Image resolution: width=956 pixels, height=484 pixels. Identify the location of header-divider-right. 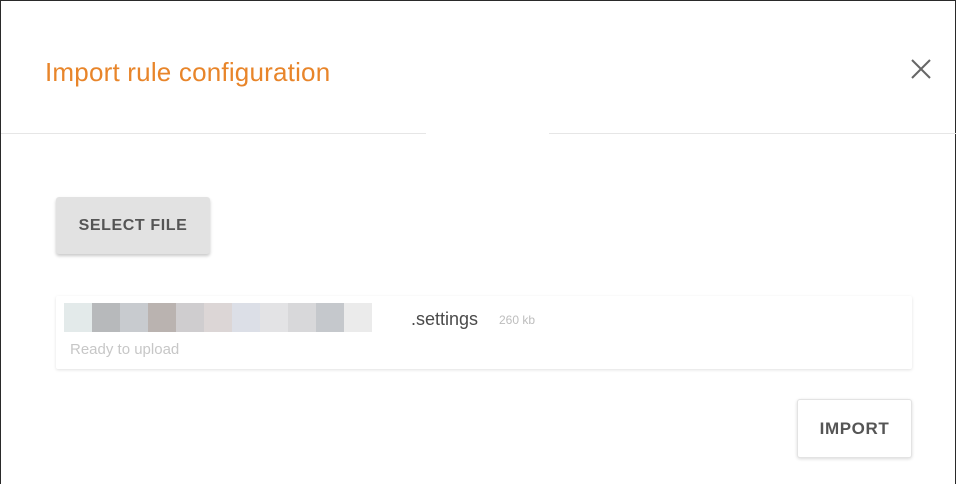
(752, 133).